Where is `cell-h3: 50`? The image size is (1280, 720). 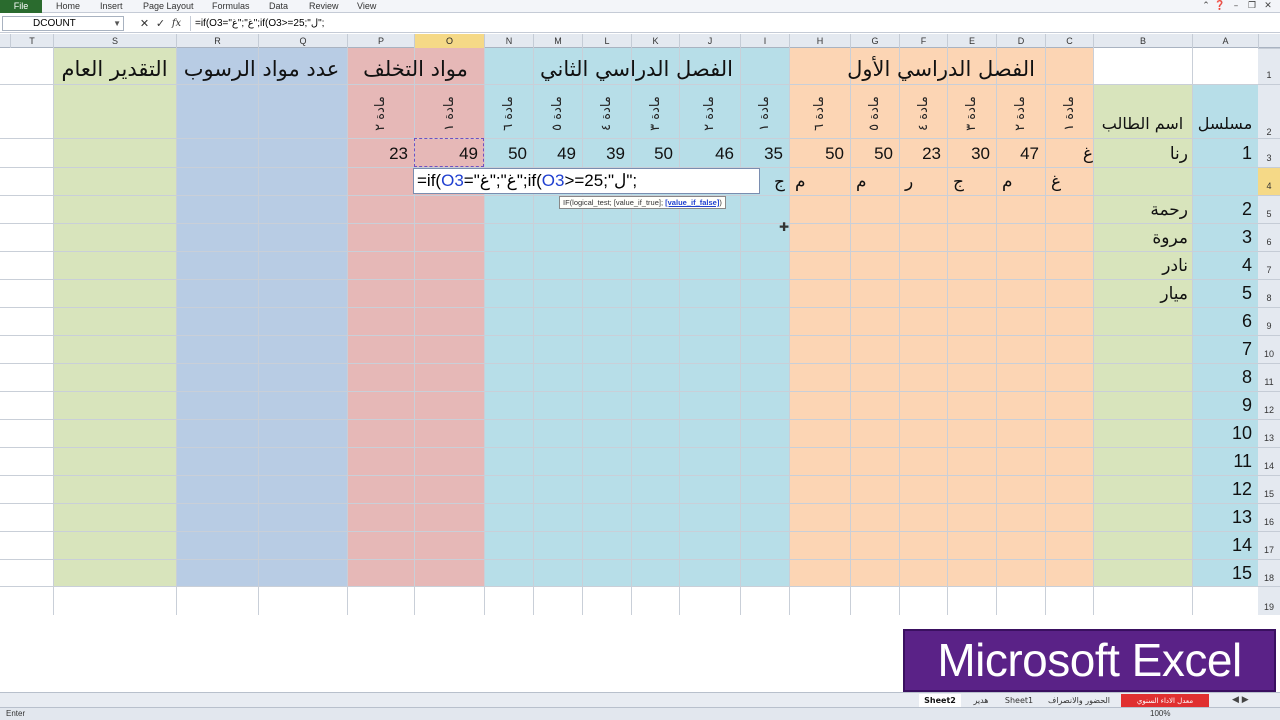
cell-h3: 50 is located at coordinates (819, 154).